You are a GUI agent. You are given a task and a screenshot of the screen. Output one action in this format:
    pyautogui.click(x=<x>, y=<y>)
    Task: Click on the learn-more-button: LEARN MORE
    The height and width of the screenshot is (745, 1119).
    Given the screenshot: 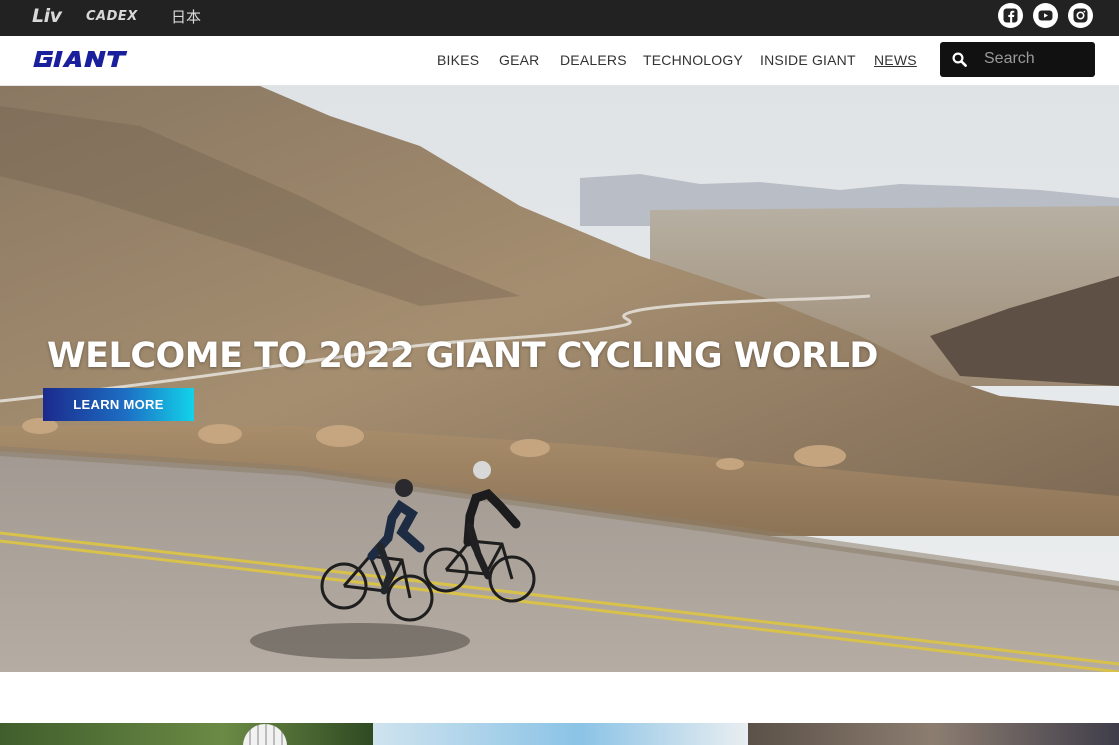 What is the action you would take?
    pyautogui.click(x=118, y=404)
    